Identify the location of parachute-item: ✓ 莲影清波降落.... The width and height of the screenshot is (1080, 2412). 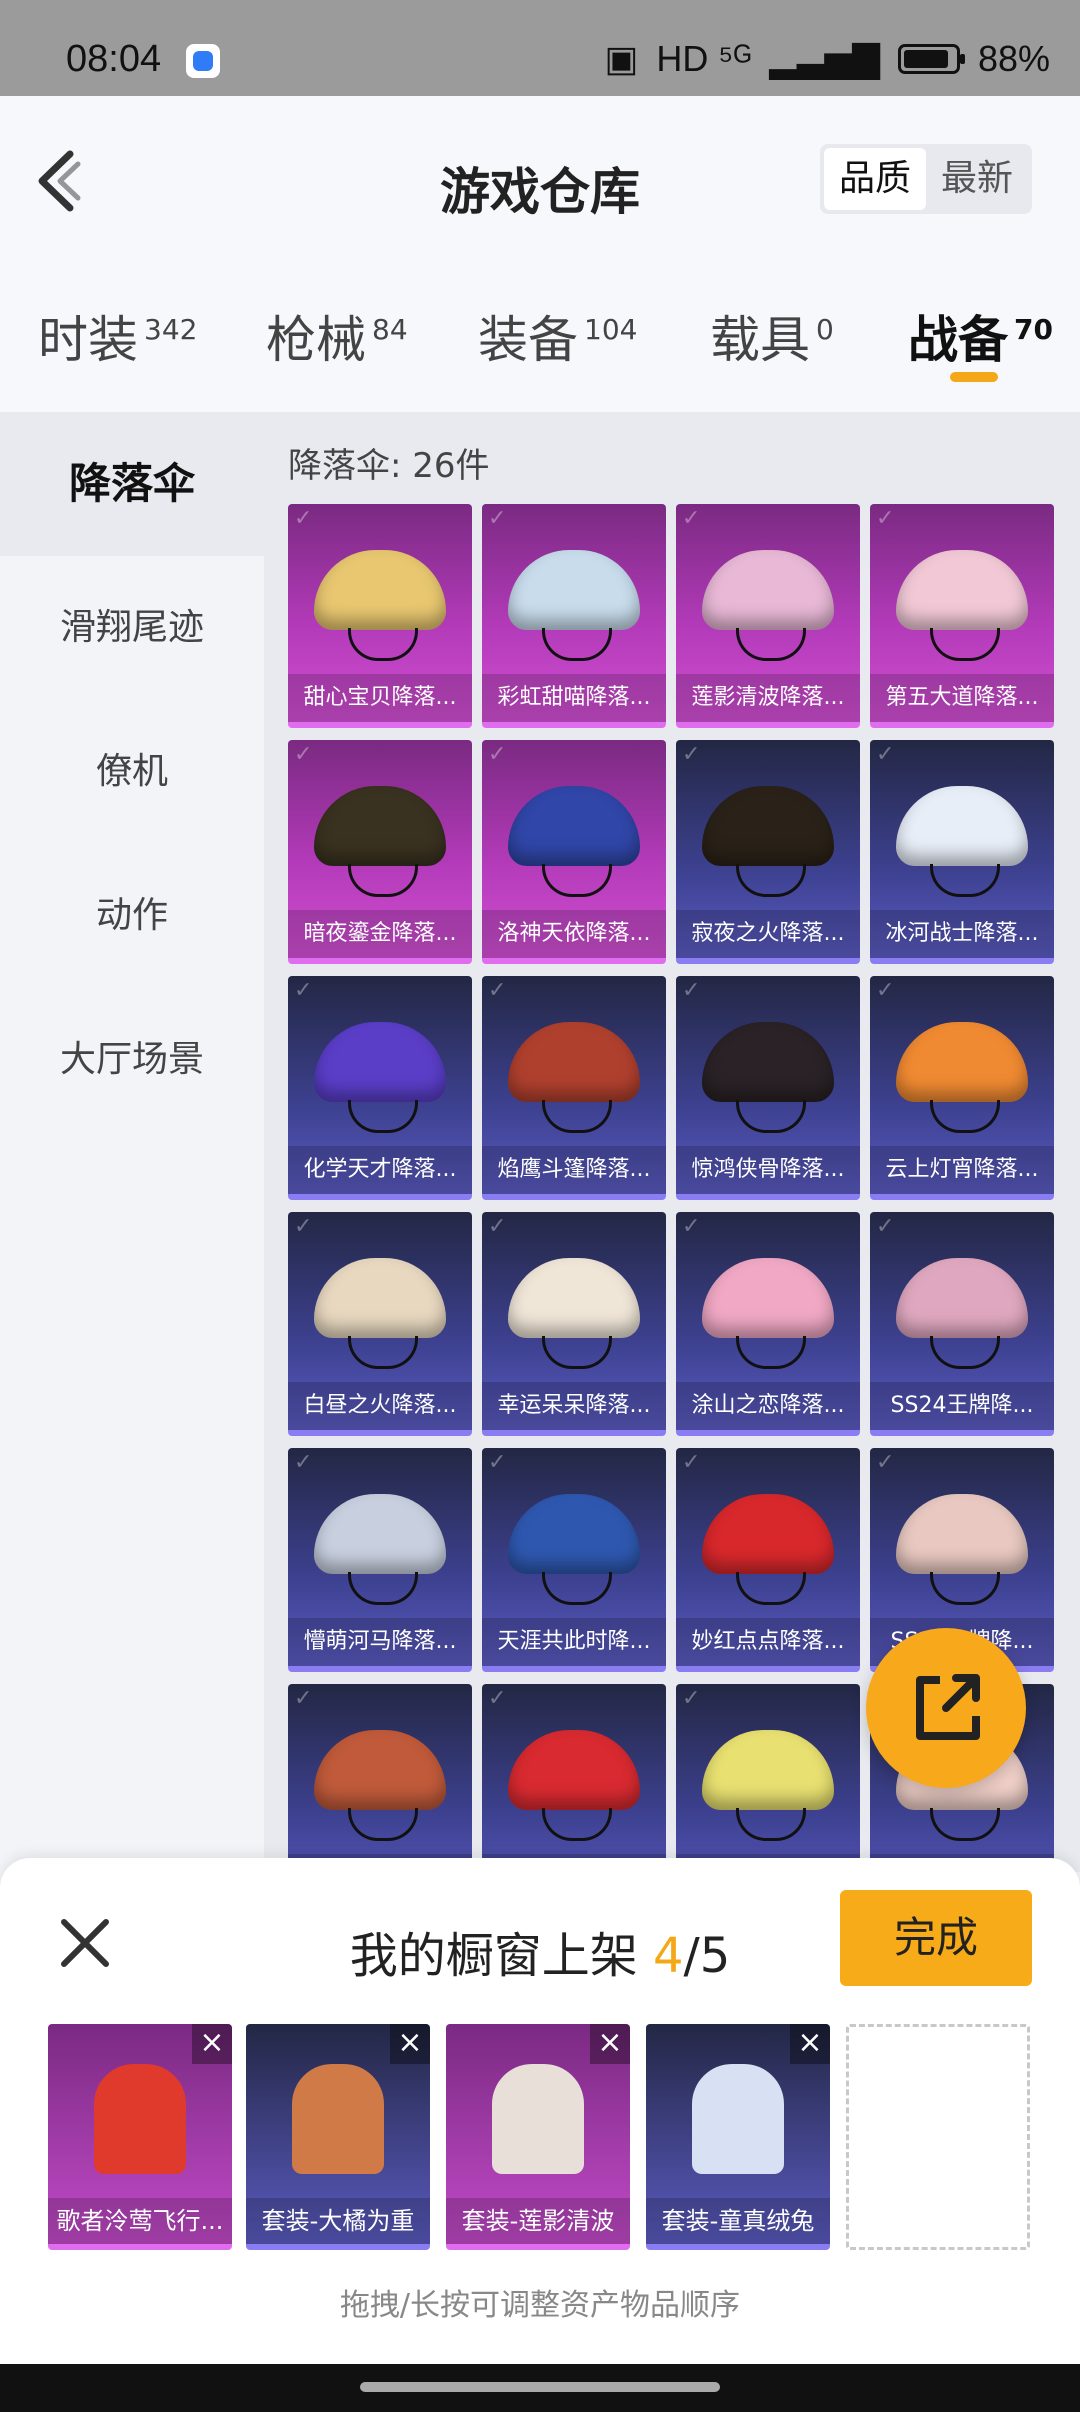
(768, 616).